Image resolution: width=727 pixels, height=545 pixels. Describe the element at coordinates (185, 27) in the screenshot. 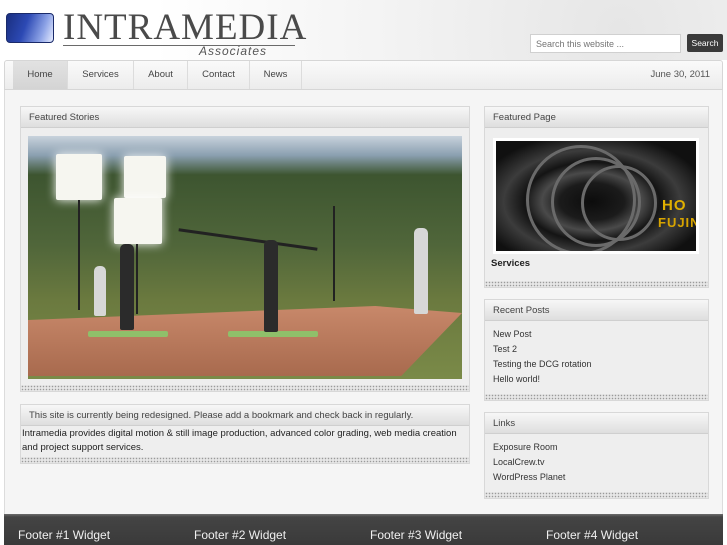

I see `site-logo-name: INTRAMEDIA` at that location.